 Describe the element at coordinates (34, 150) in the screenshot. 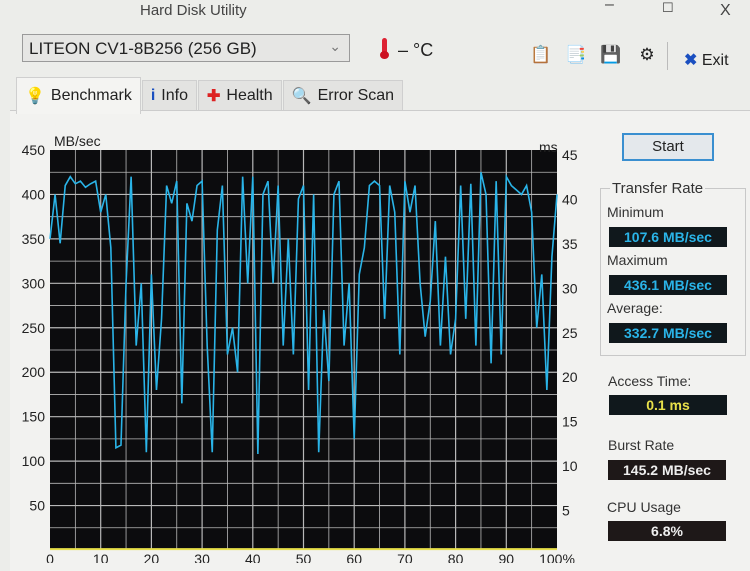

I see `y-left-tick: 450` at that location.